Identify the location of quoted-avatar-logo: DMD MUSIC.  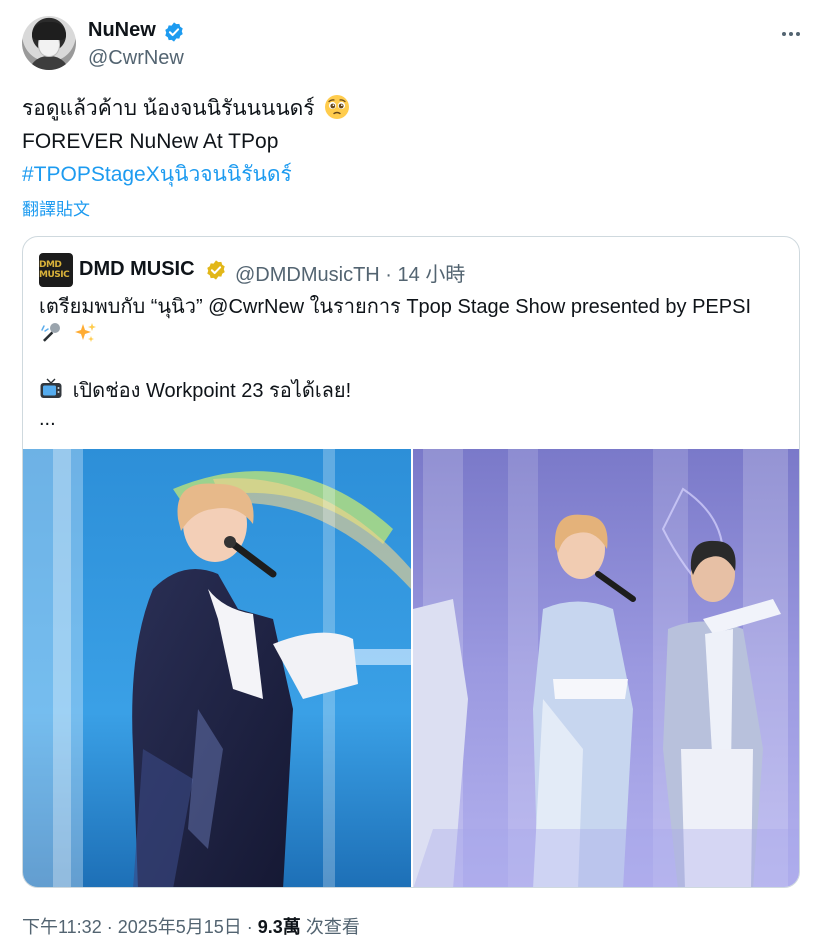
(54, 270).